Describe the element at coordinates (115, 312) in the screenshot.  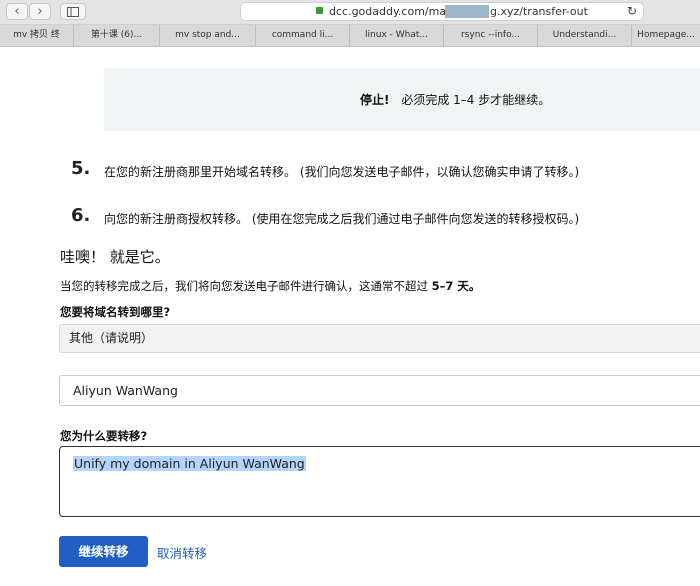
I see `destination-label: 您要将域名转到哪里?` at that location.